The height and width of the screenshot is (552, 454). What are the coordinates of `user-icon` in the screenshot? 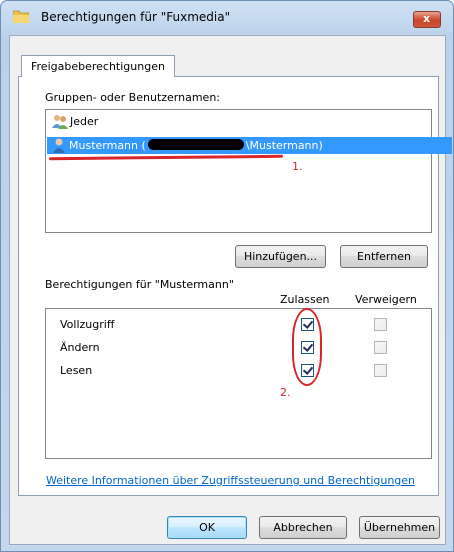 It's located at (59, 145).